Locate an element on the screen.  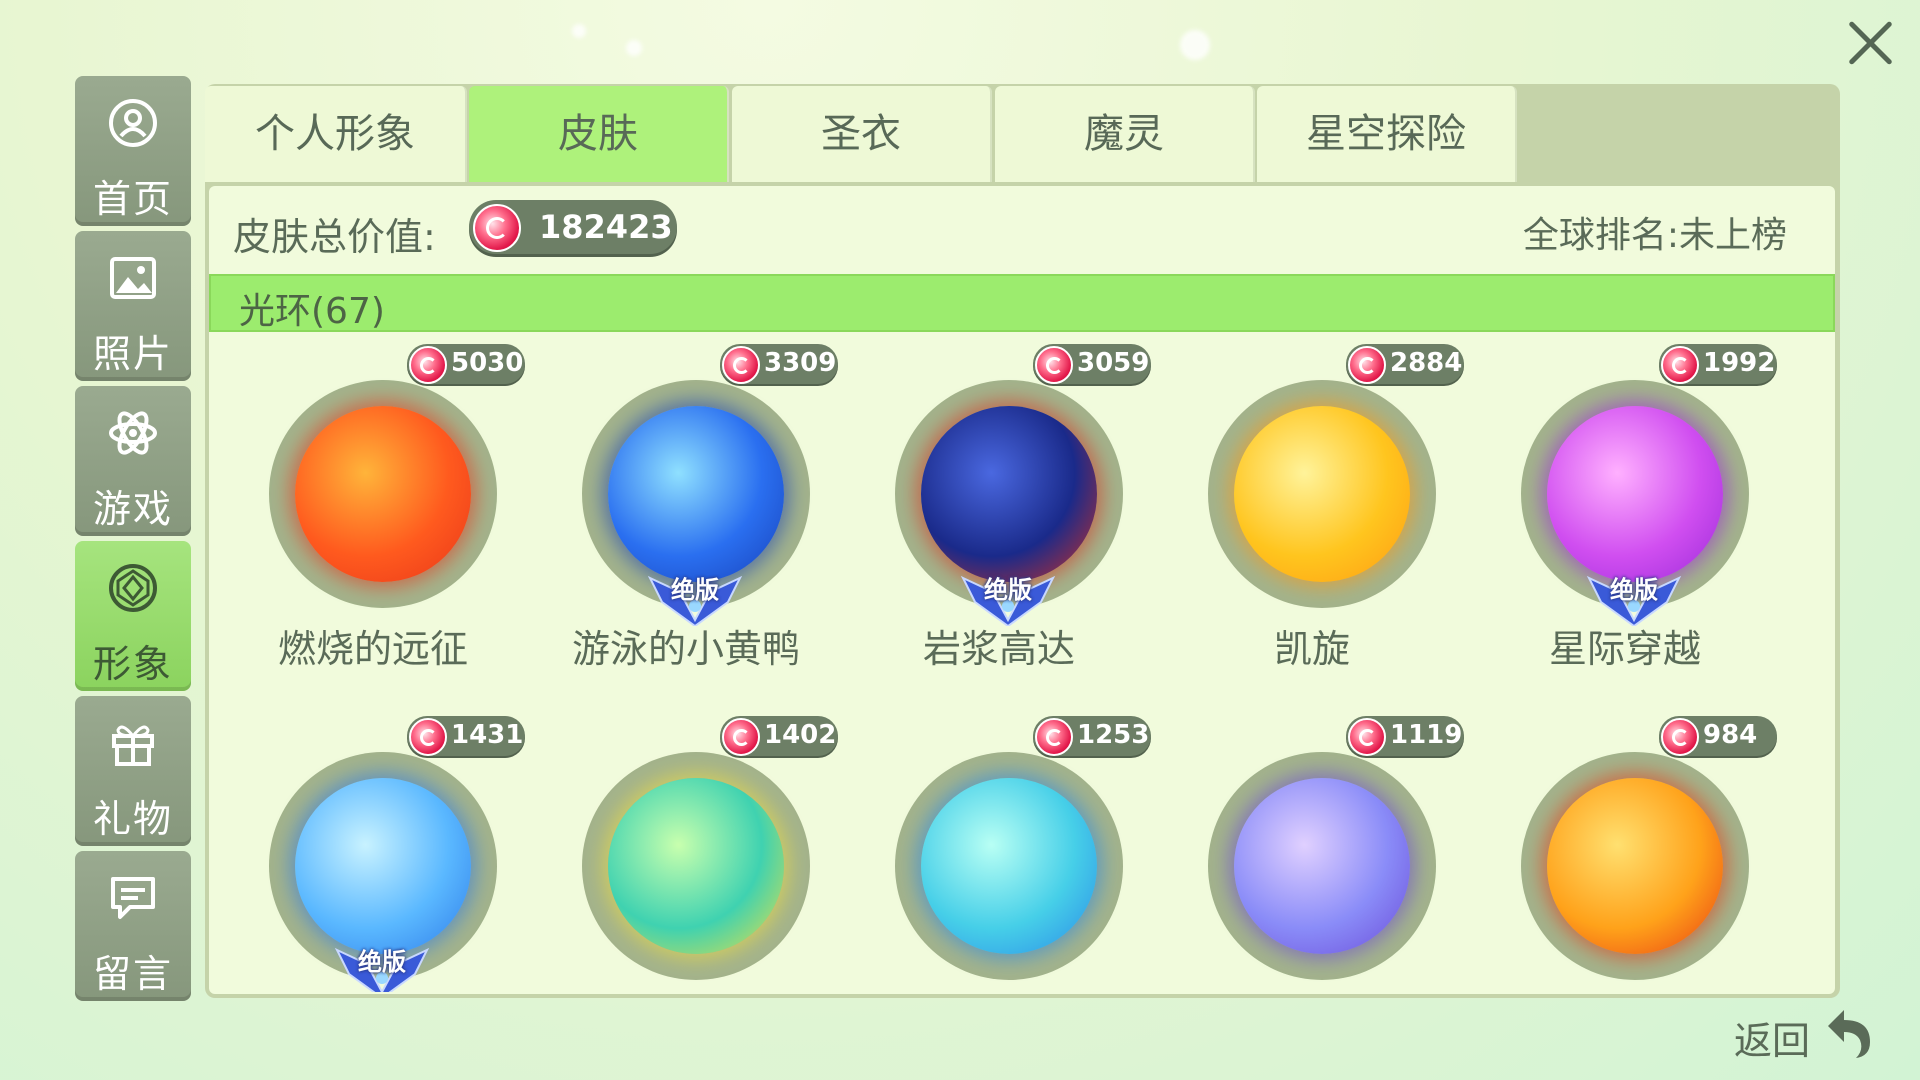
price-badge: 3059 is located at coordinates (1092, 364).